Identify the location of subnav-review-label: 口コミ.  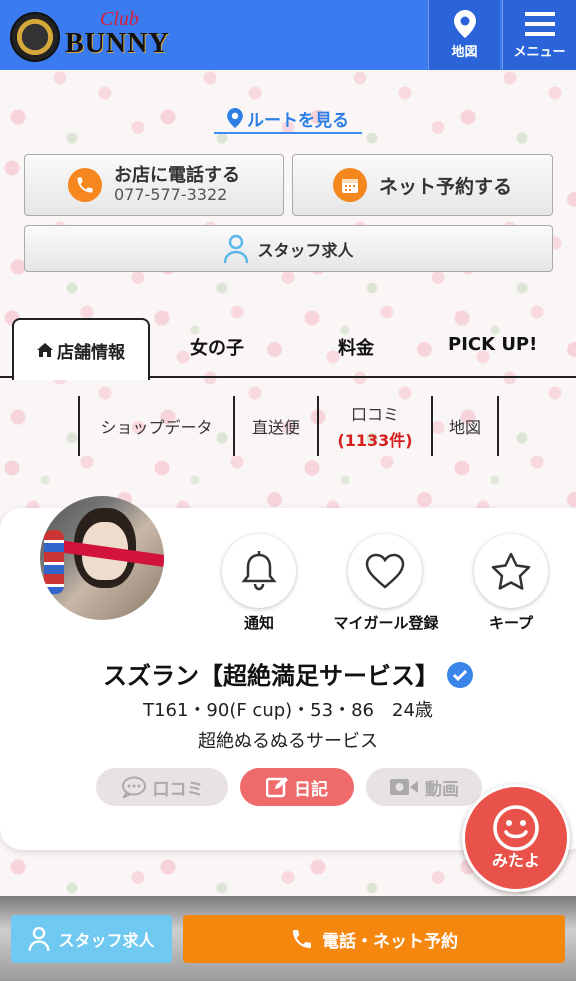
(374, 414).